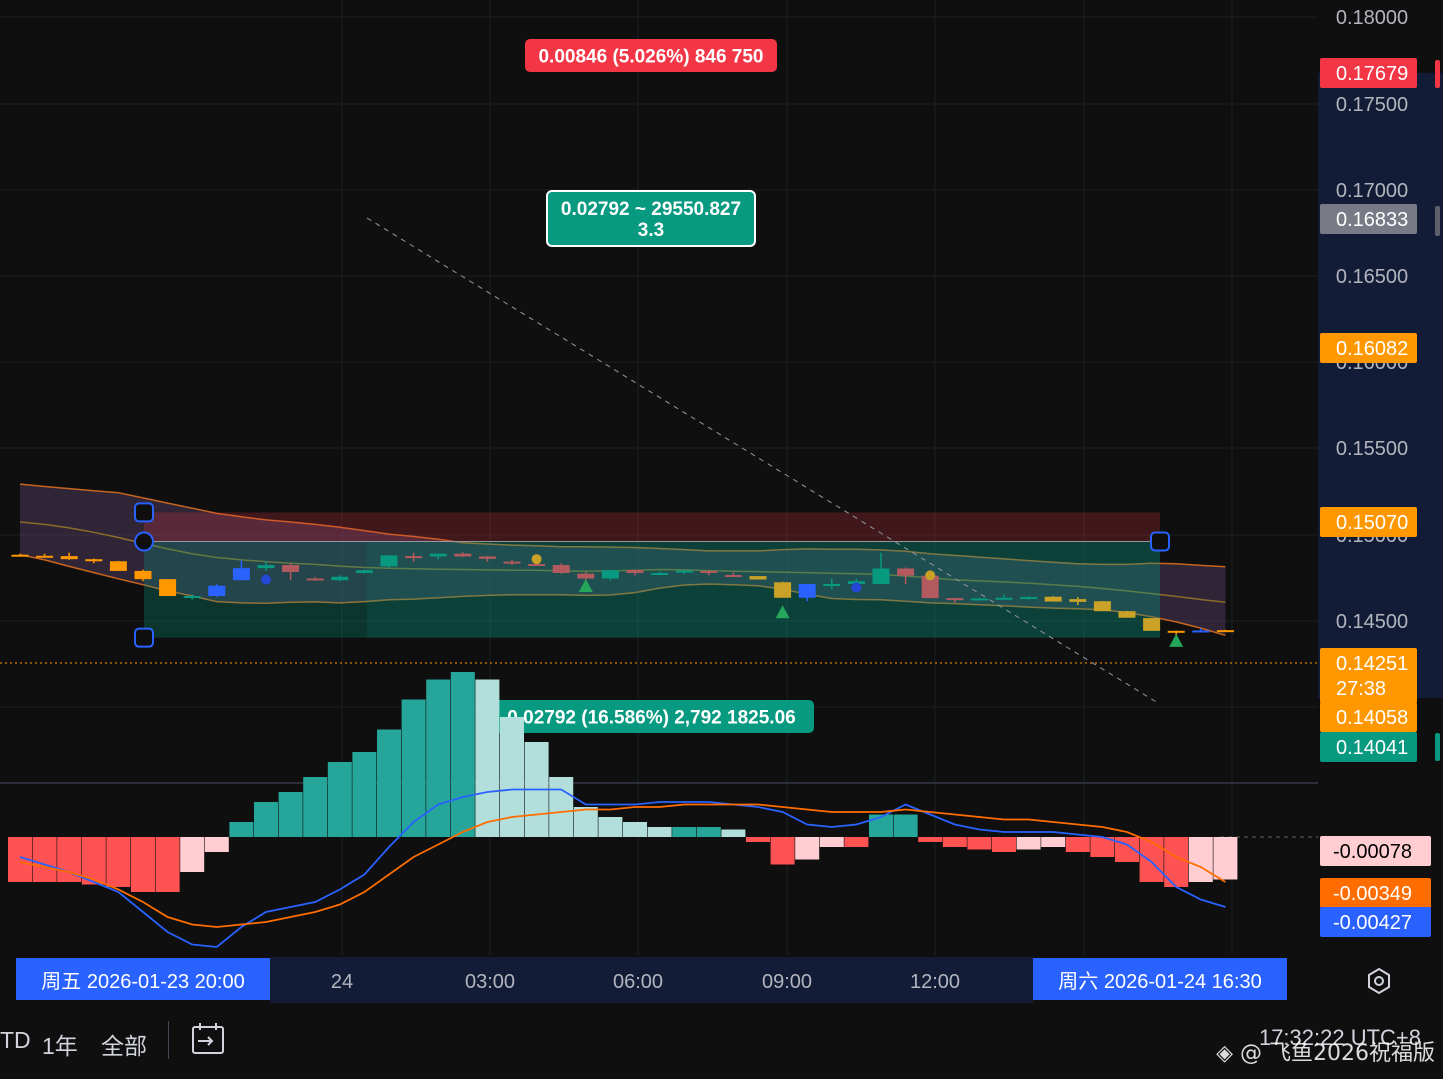 This screenshot has width=1443, height=1079. I want to click on price-tick-label: 0.17500, so click(1372, 105).